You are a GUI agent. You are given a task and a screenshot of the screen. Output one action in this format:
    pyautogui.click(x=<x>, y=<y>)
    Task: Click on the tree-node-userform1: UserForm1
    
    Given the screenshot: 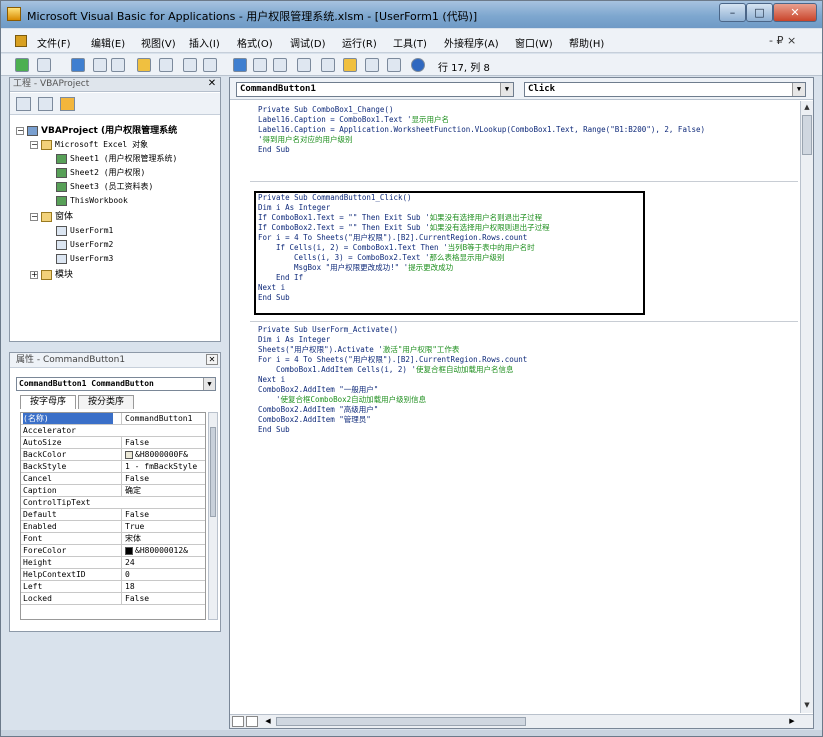 What is the action you would take?
    pyautogui.click(x=84, y=231)
    